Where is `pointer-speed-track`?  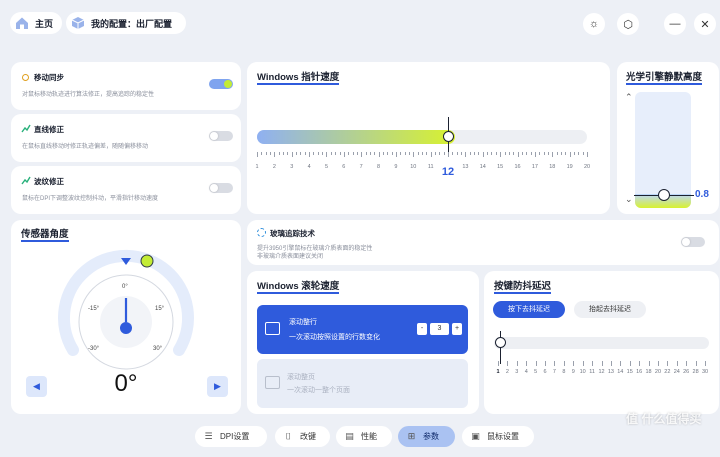 pointer-speed-track is located at coordinates (422, 137).